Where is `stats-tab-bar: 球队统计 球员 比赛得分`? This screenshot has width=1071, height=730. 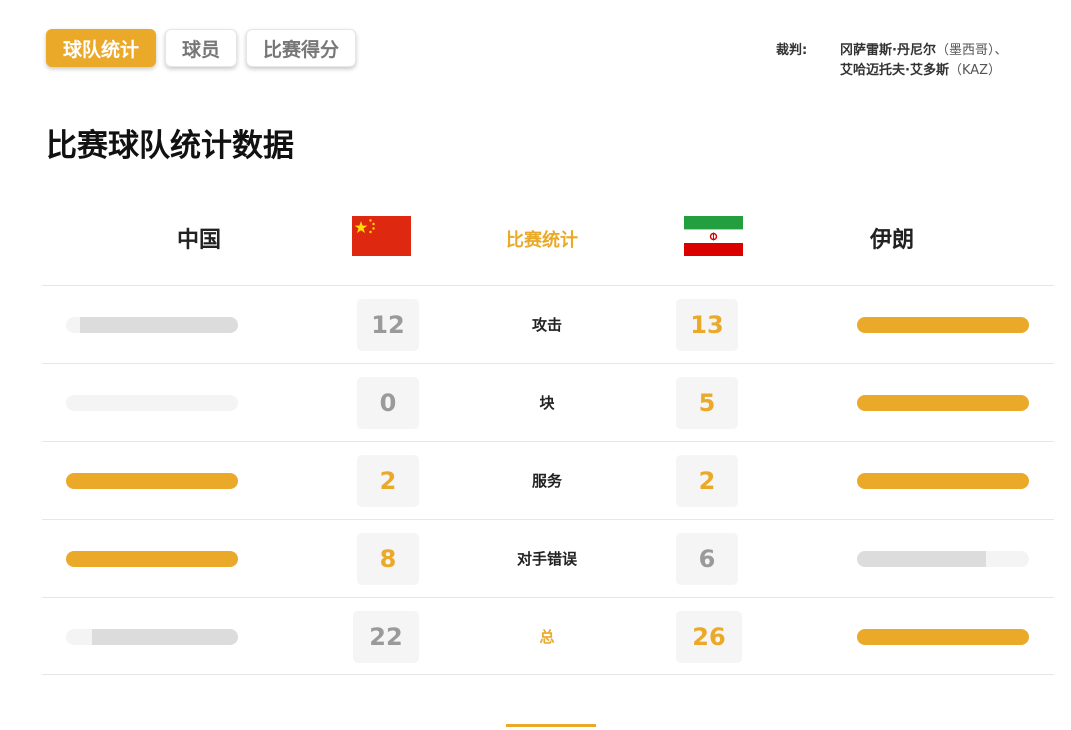 stats-tab-bar: 球队统计 球员 比赛得分 is located at coordinates (201, 48).